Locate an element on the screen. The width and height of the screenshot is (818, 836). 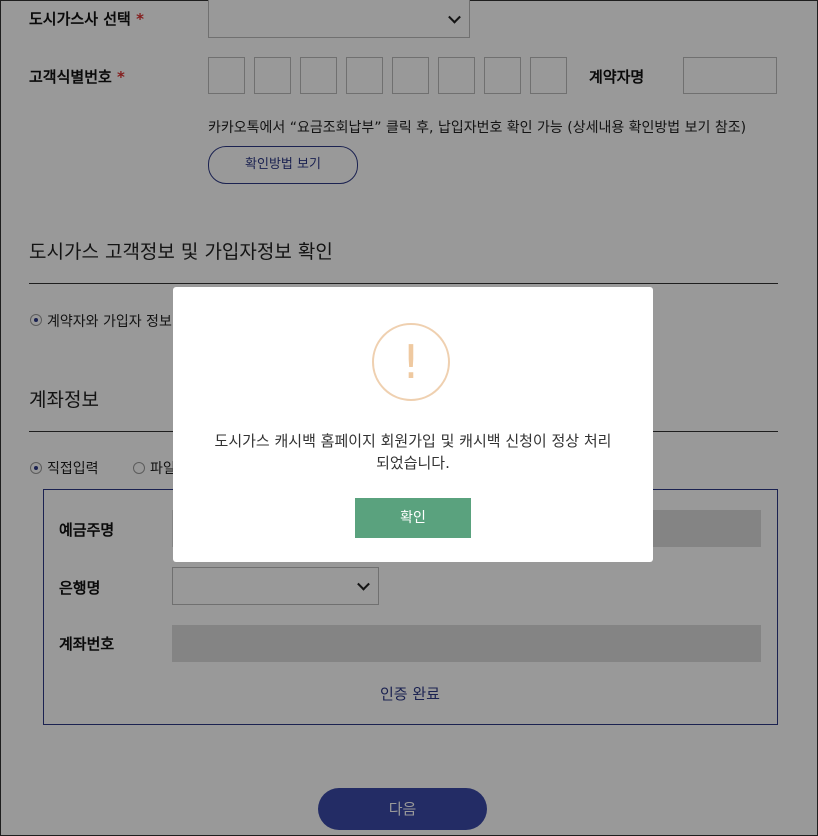
exclamation-icon: ! is located at coordinates (411, 362).